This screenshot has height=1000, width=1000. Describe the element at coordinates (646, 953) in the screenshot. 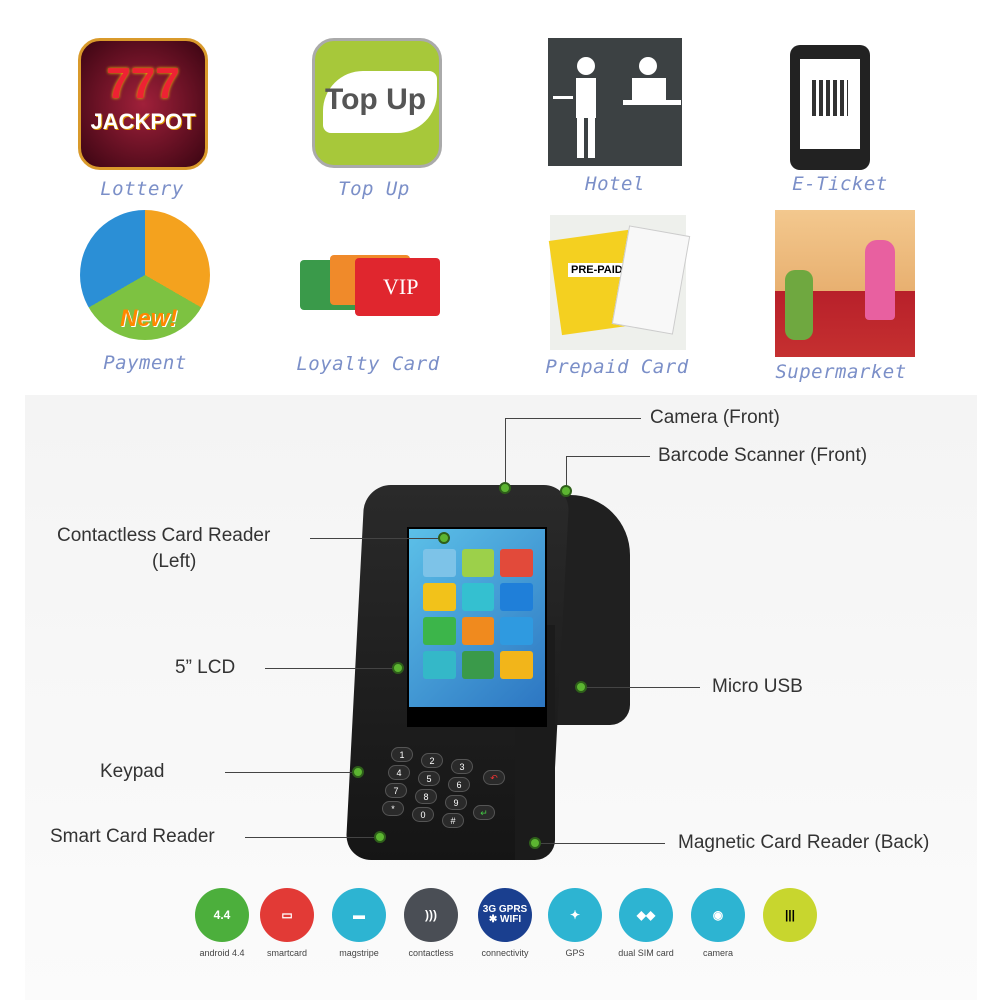

I see `feature-label: dual SIM card` at that location.